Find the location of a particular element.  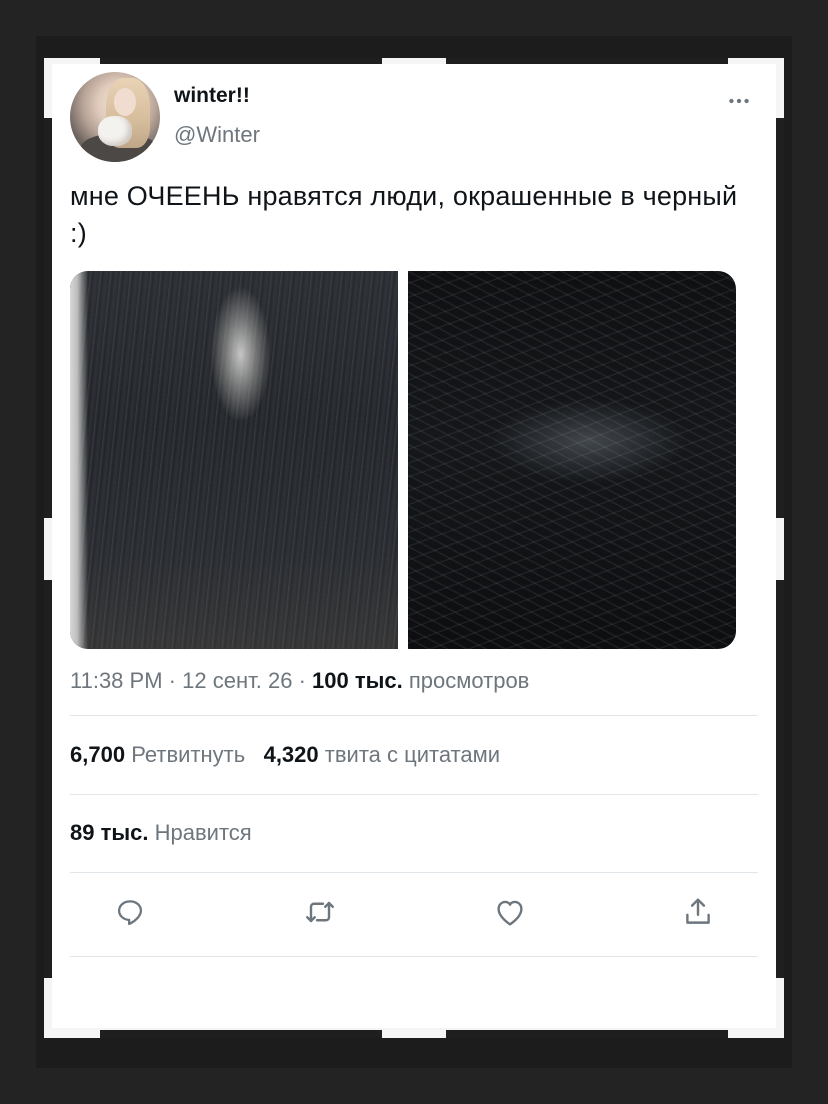

retweets-count: 6,700 is located at coordinates (98, 754).